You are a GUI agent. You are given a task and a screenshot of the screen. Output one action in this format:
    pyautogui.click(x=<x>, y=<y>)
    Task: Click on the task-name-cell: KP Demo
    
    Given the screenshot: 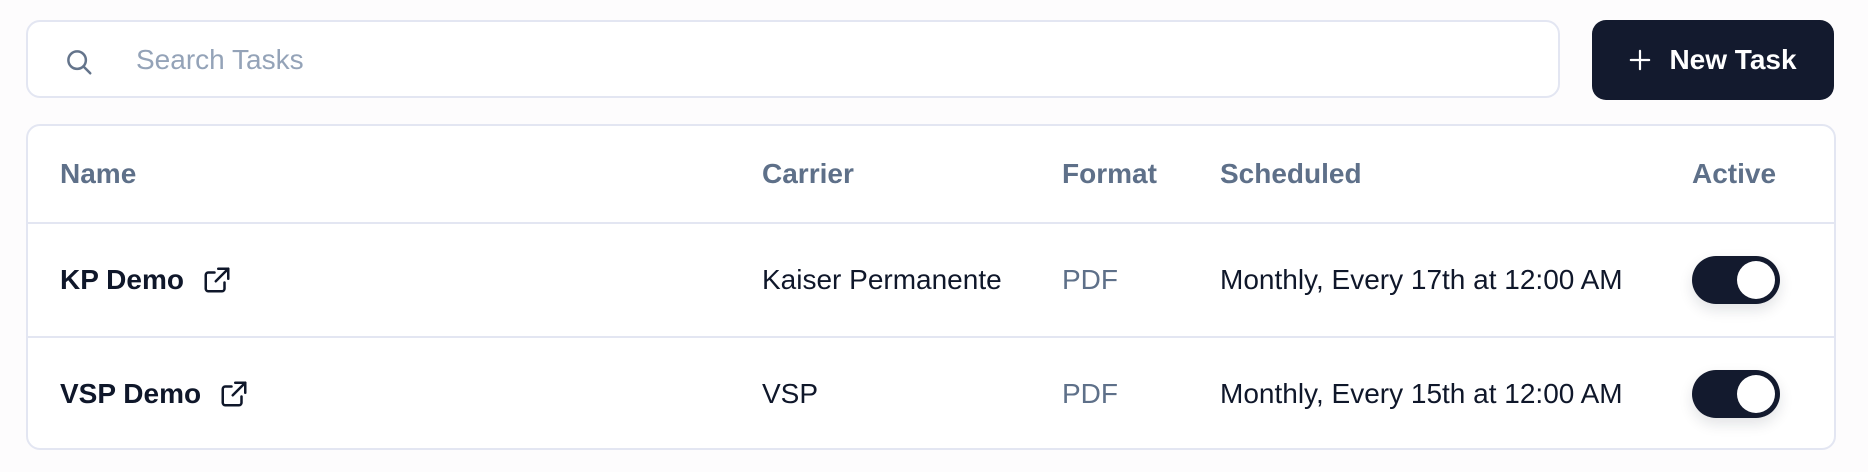 What is the action you would take?
    pyautogui.click(x=146, y=280)
    